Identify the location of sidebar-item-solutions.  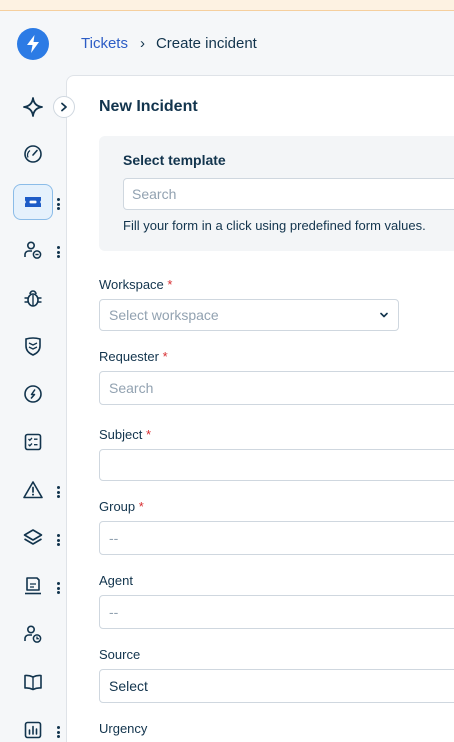
(33, 682).